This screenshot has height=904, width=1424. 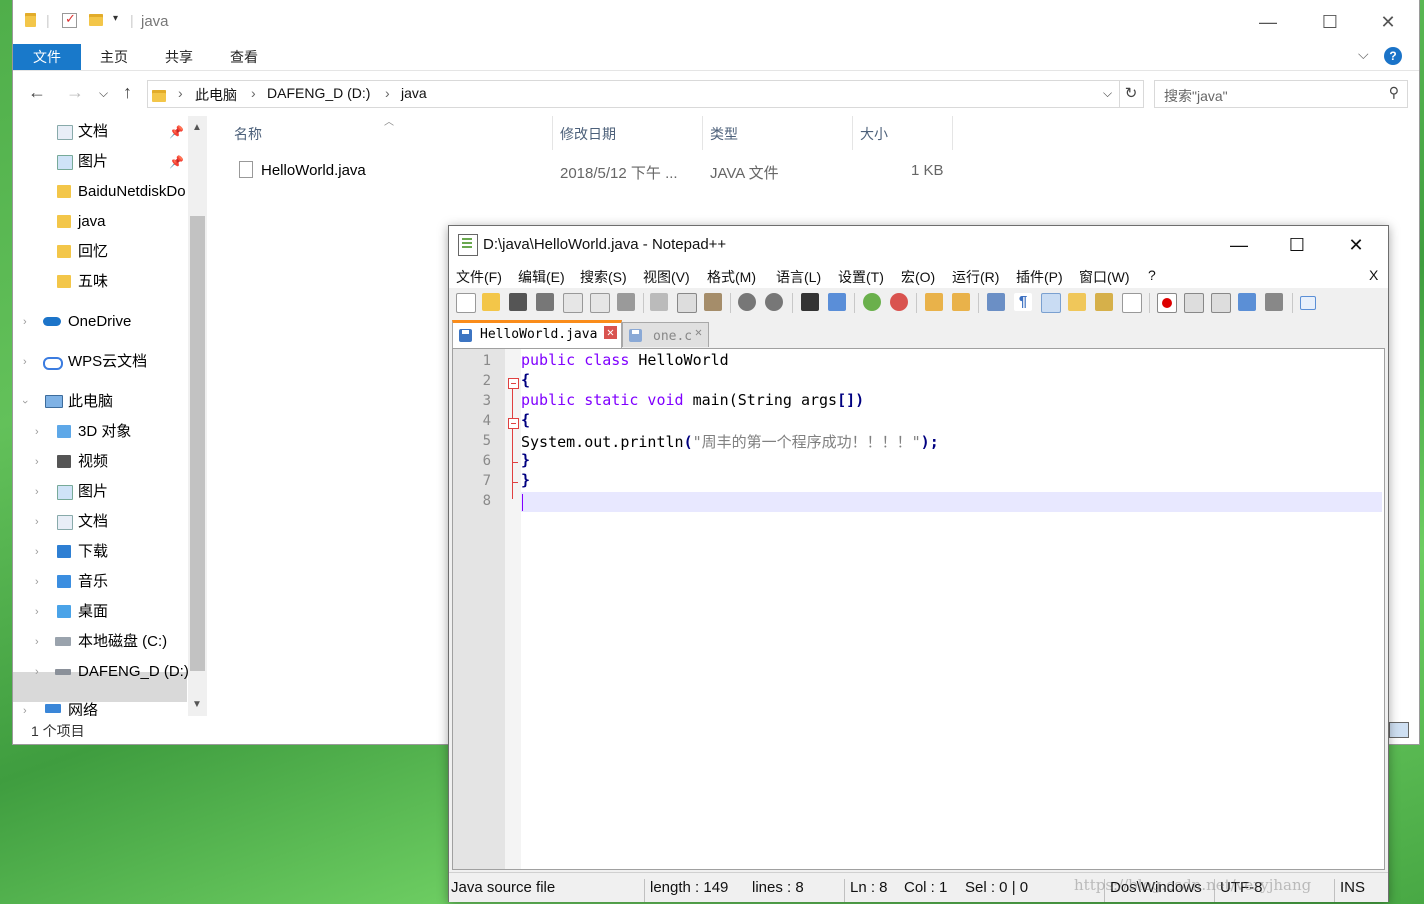 What do you see at coordinates (633, 94) in the screenshot?
I see `address-bar: › 此电脑 › DAFENG_D (D:) › java ⌵` at bounding box center [633, 94].